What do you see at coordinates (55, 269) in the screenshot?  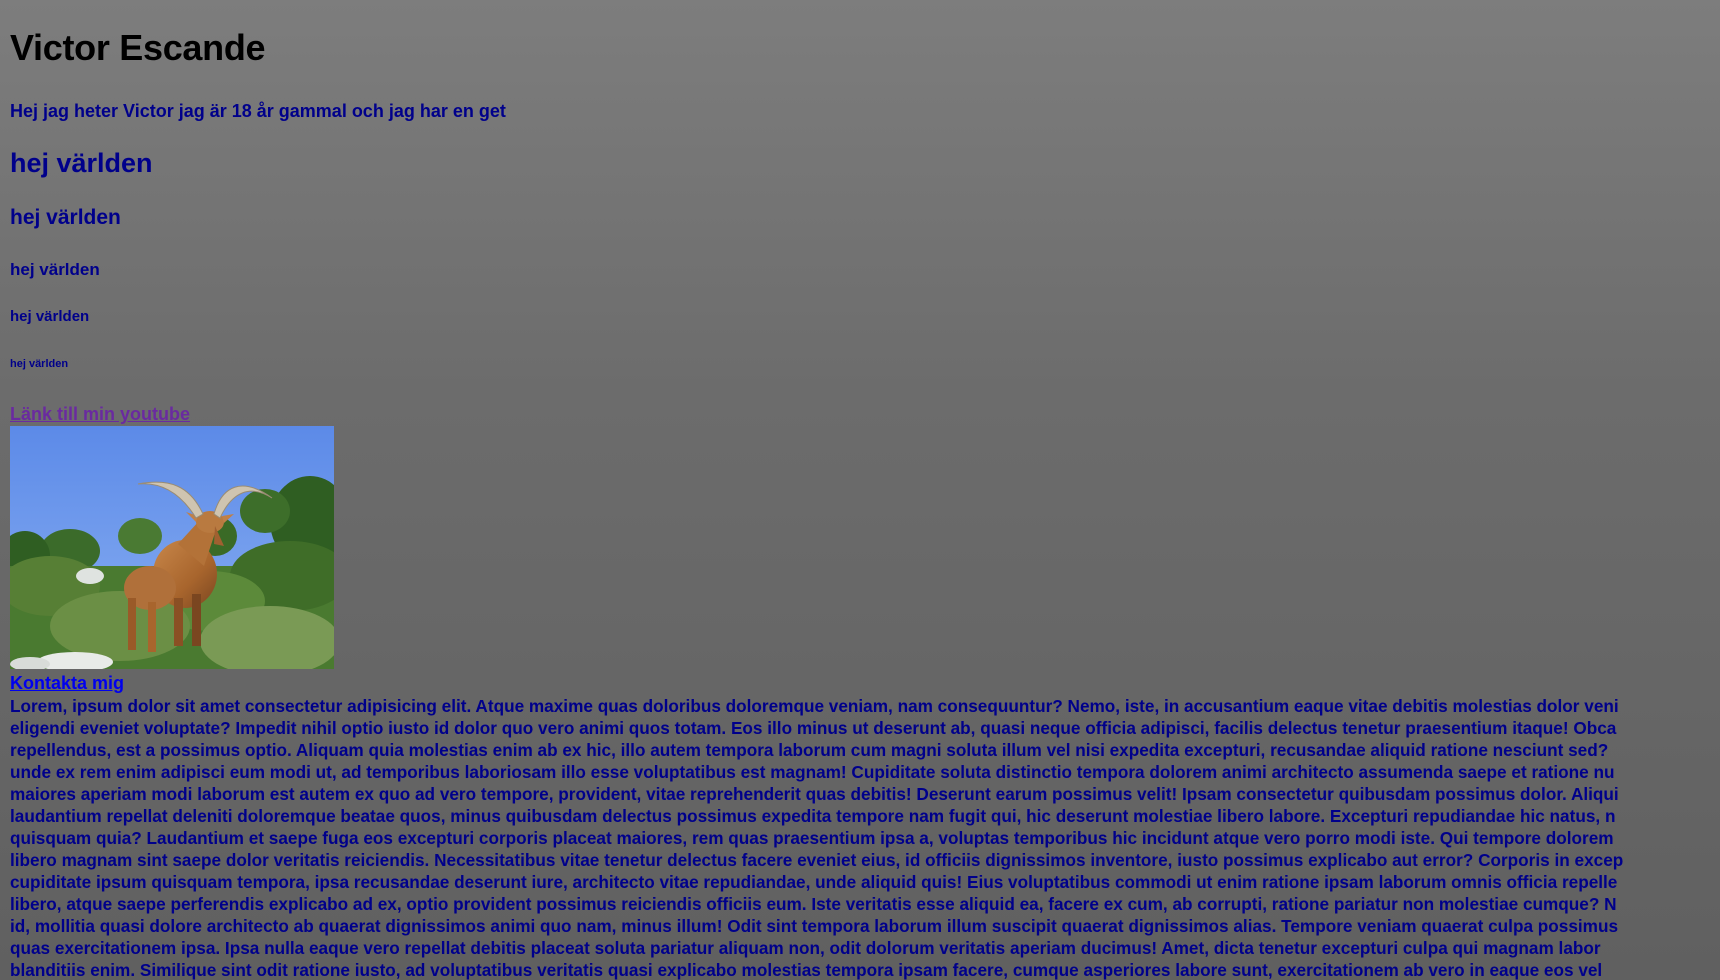 I see `heading-level-3: hej världen` at bounding box center [55, 269].